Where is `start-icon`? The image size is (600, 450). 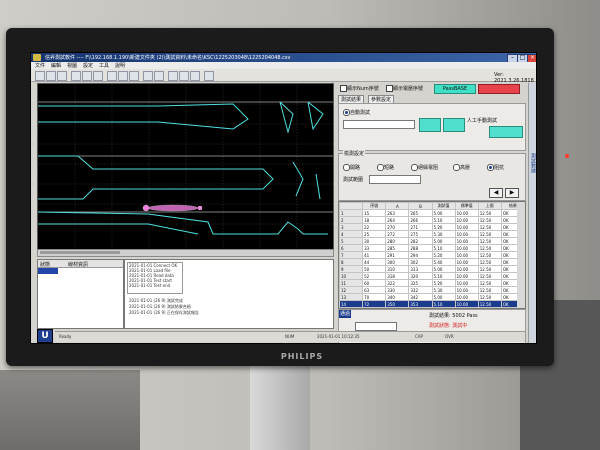 start-icon is located at coordinates (148, 76).